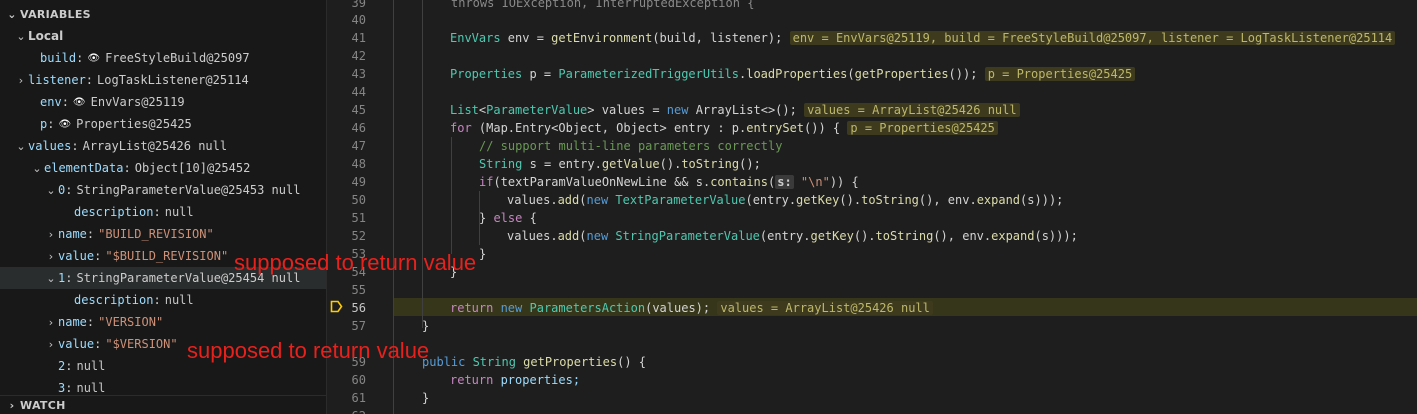  What do you see at coordinates (358, 56) in the screenshot?
I see `line-number: 42` at bounding box center [358, 56].